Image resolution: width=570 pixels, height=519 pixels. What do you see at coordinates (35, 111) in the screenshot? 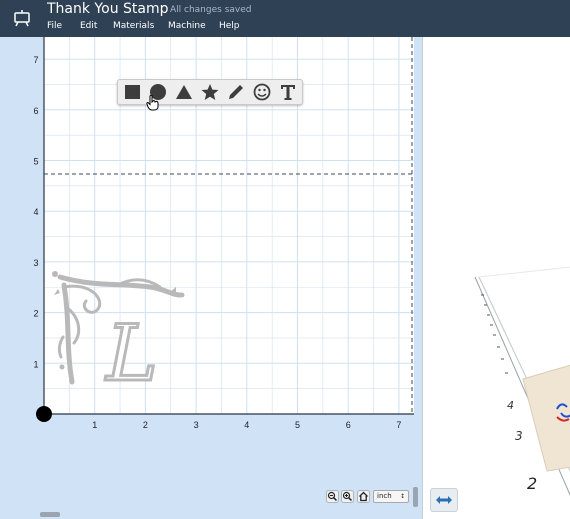
I see `y-tick-label: 6` at bounding box center [35, 111].